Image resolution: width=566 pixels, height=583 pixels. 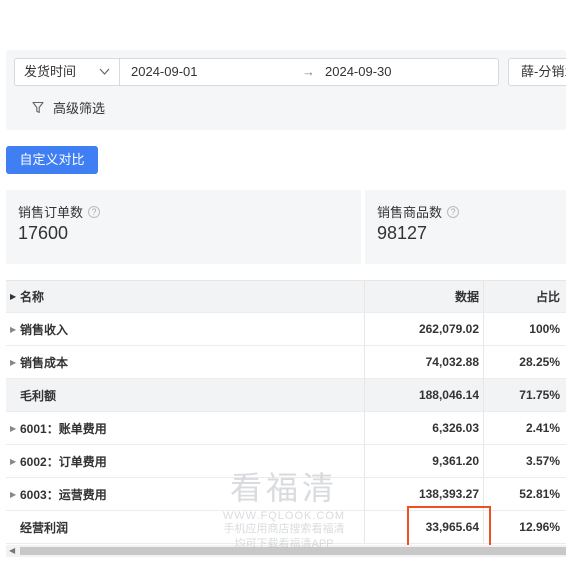 What do you see at coordinates (286, 362) in the screenshot?
I see `table-row: ▶ 销售成本 74,032.88 28.25%` at bounding box center [286, 362].